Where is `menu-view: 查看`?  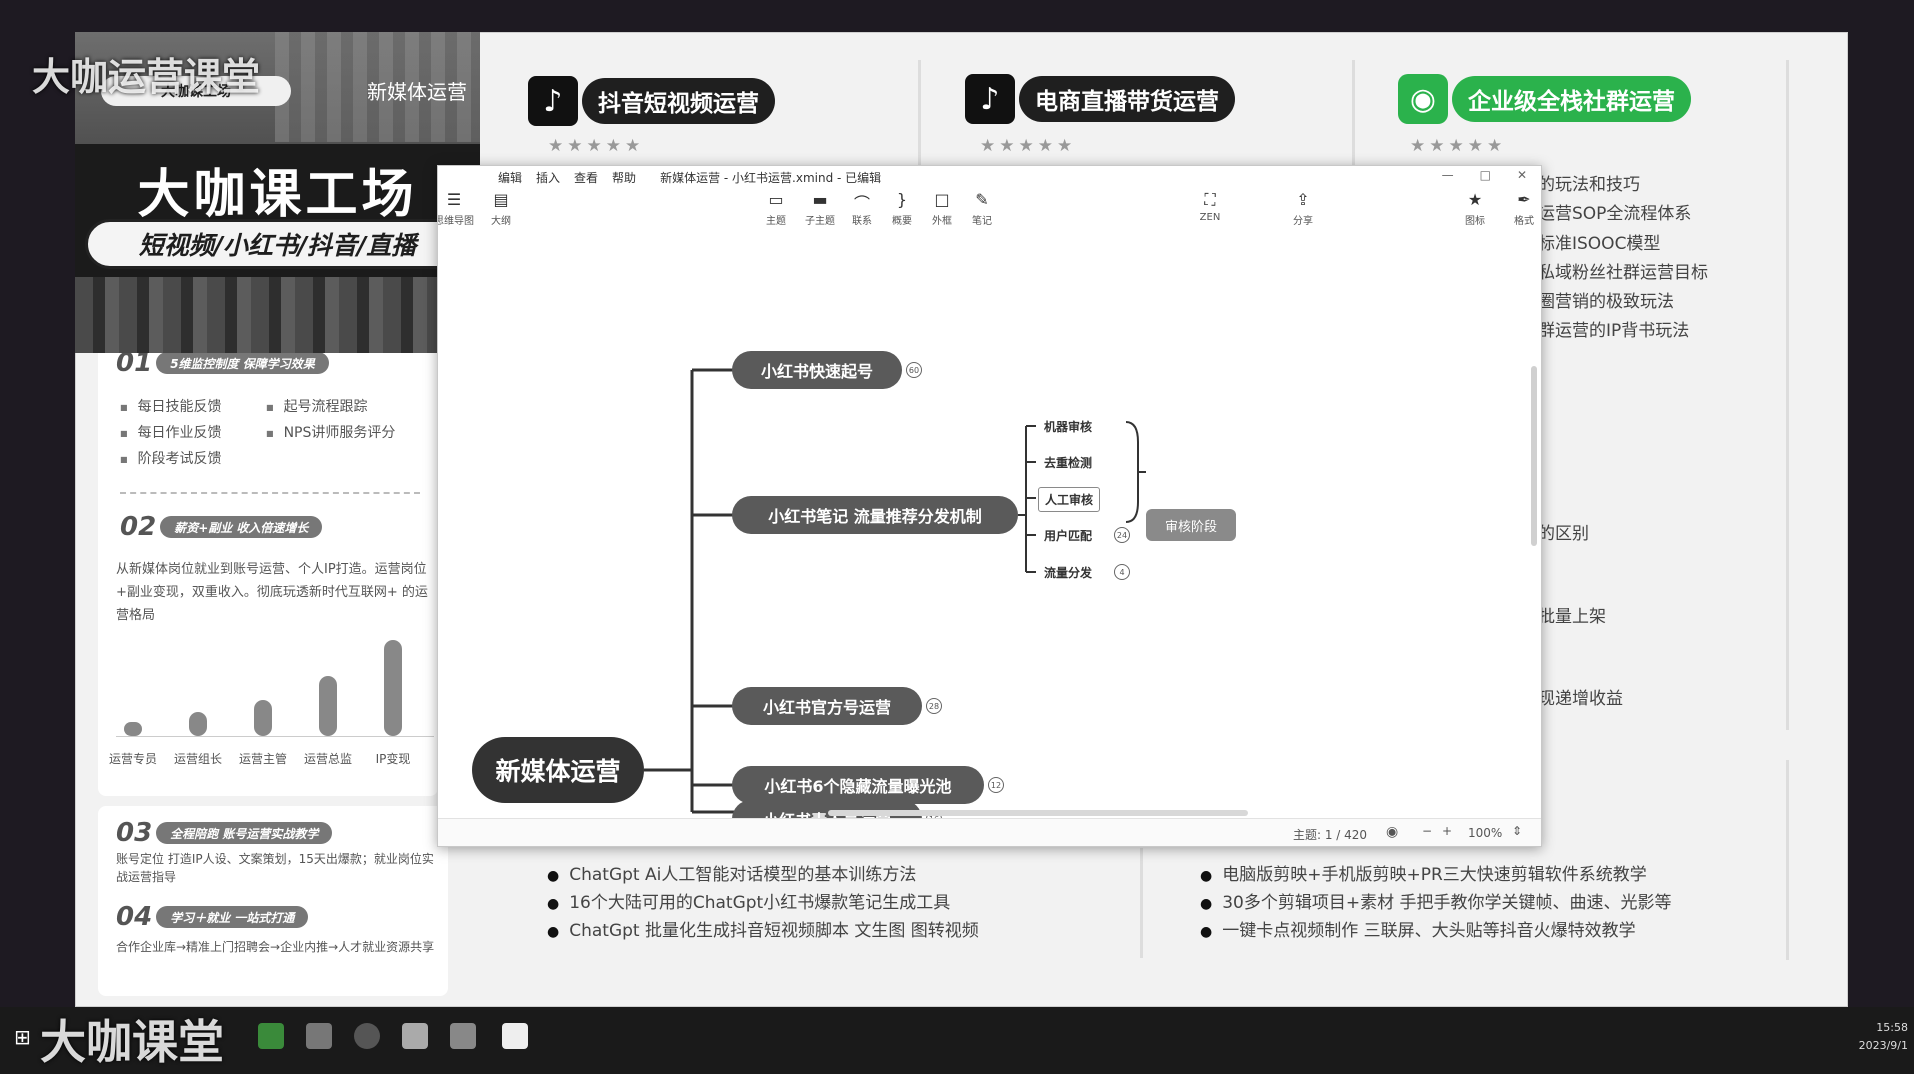 menu-view: 查看 is located at coordinates (586, 177).